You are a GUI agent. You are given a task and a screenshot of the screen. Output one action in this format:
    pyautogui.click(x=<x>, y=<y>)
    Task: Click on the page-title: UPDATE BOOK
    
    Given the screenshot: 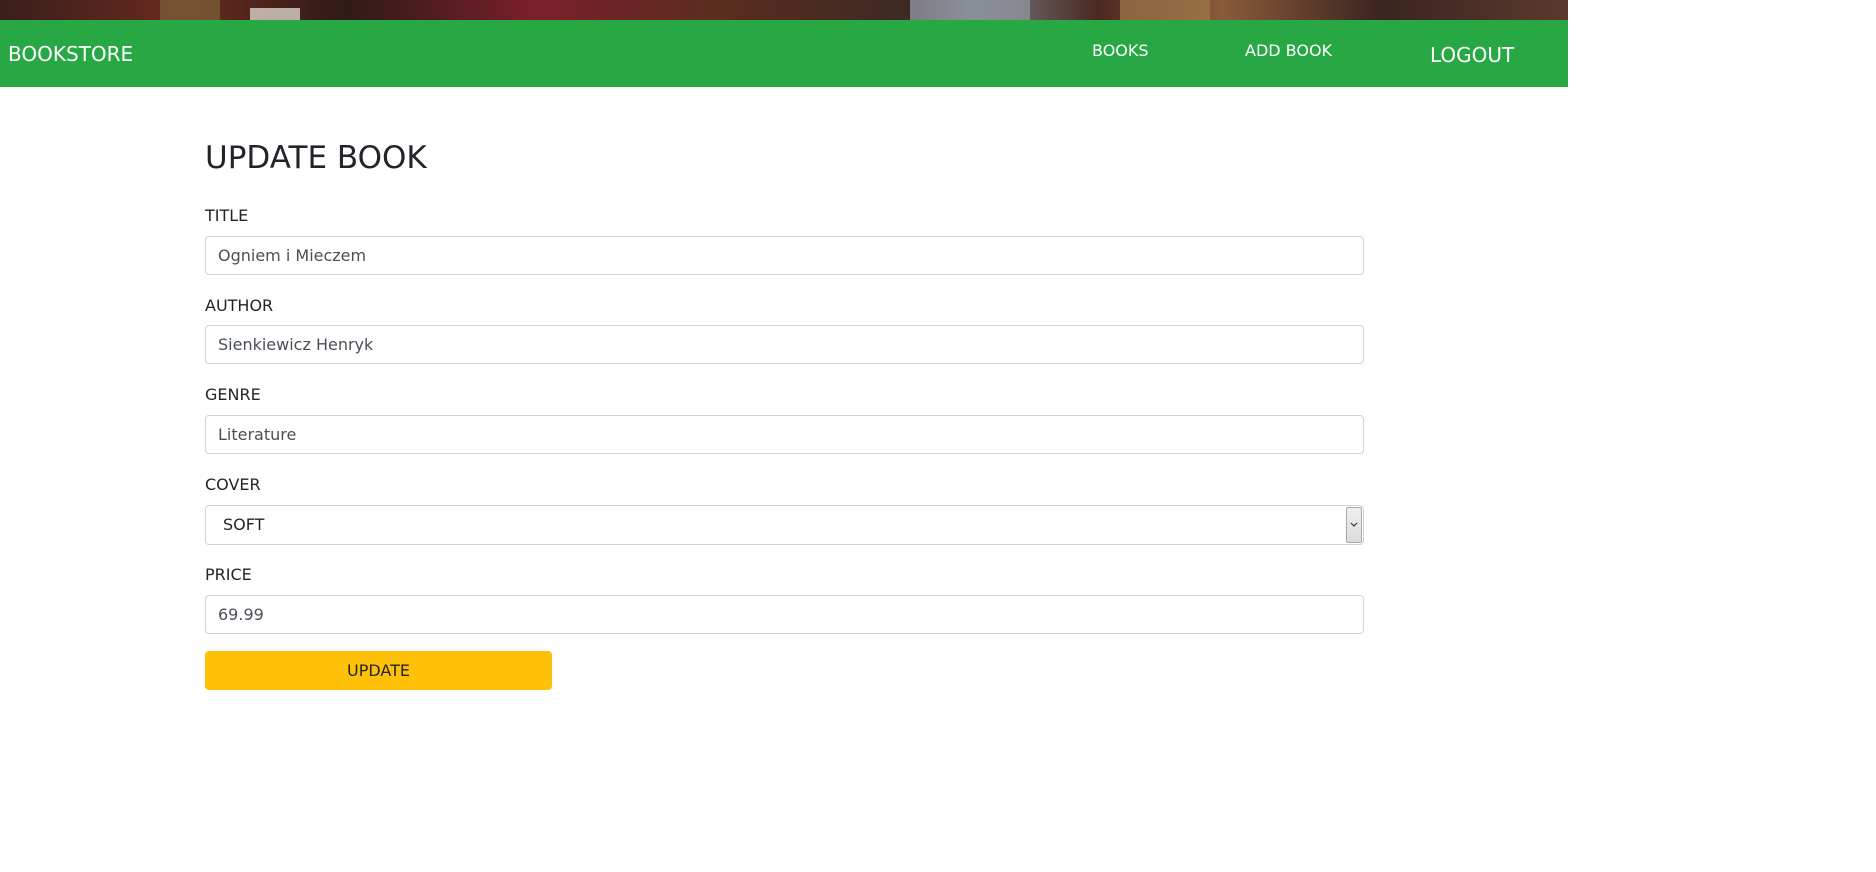 What is the action you would take?
    pyautogui.click(x=316, y=158)
    